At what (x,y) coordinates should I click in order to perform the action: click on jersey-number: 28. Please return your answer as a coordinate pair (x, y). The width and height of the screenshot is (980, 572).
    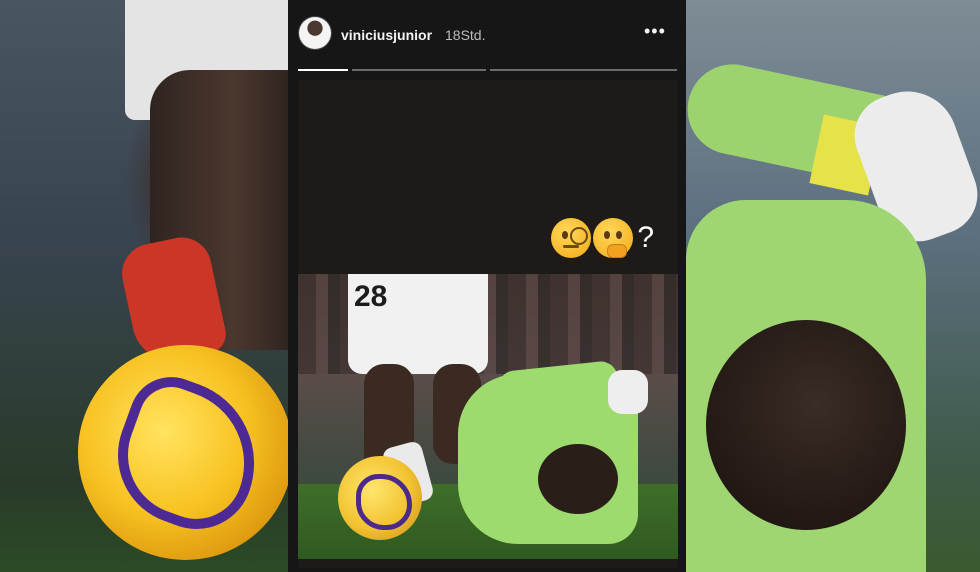
    Looking at the image, I should click on (371, 296).